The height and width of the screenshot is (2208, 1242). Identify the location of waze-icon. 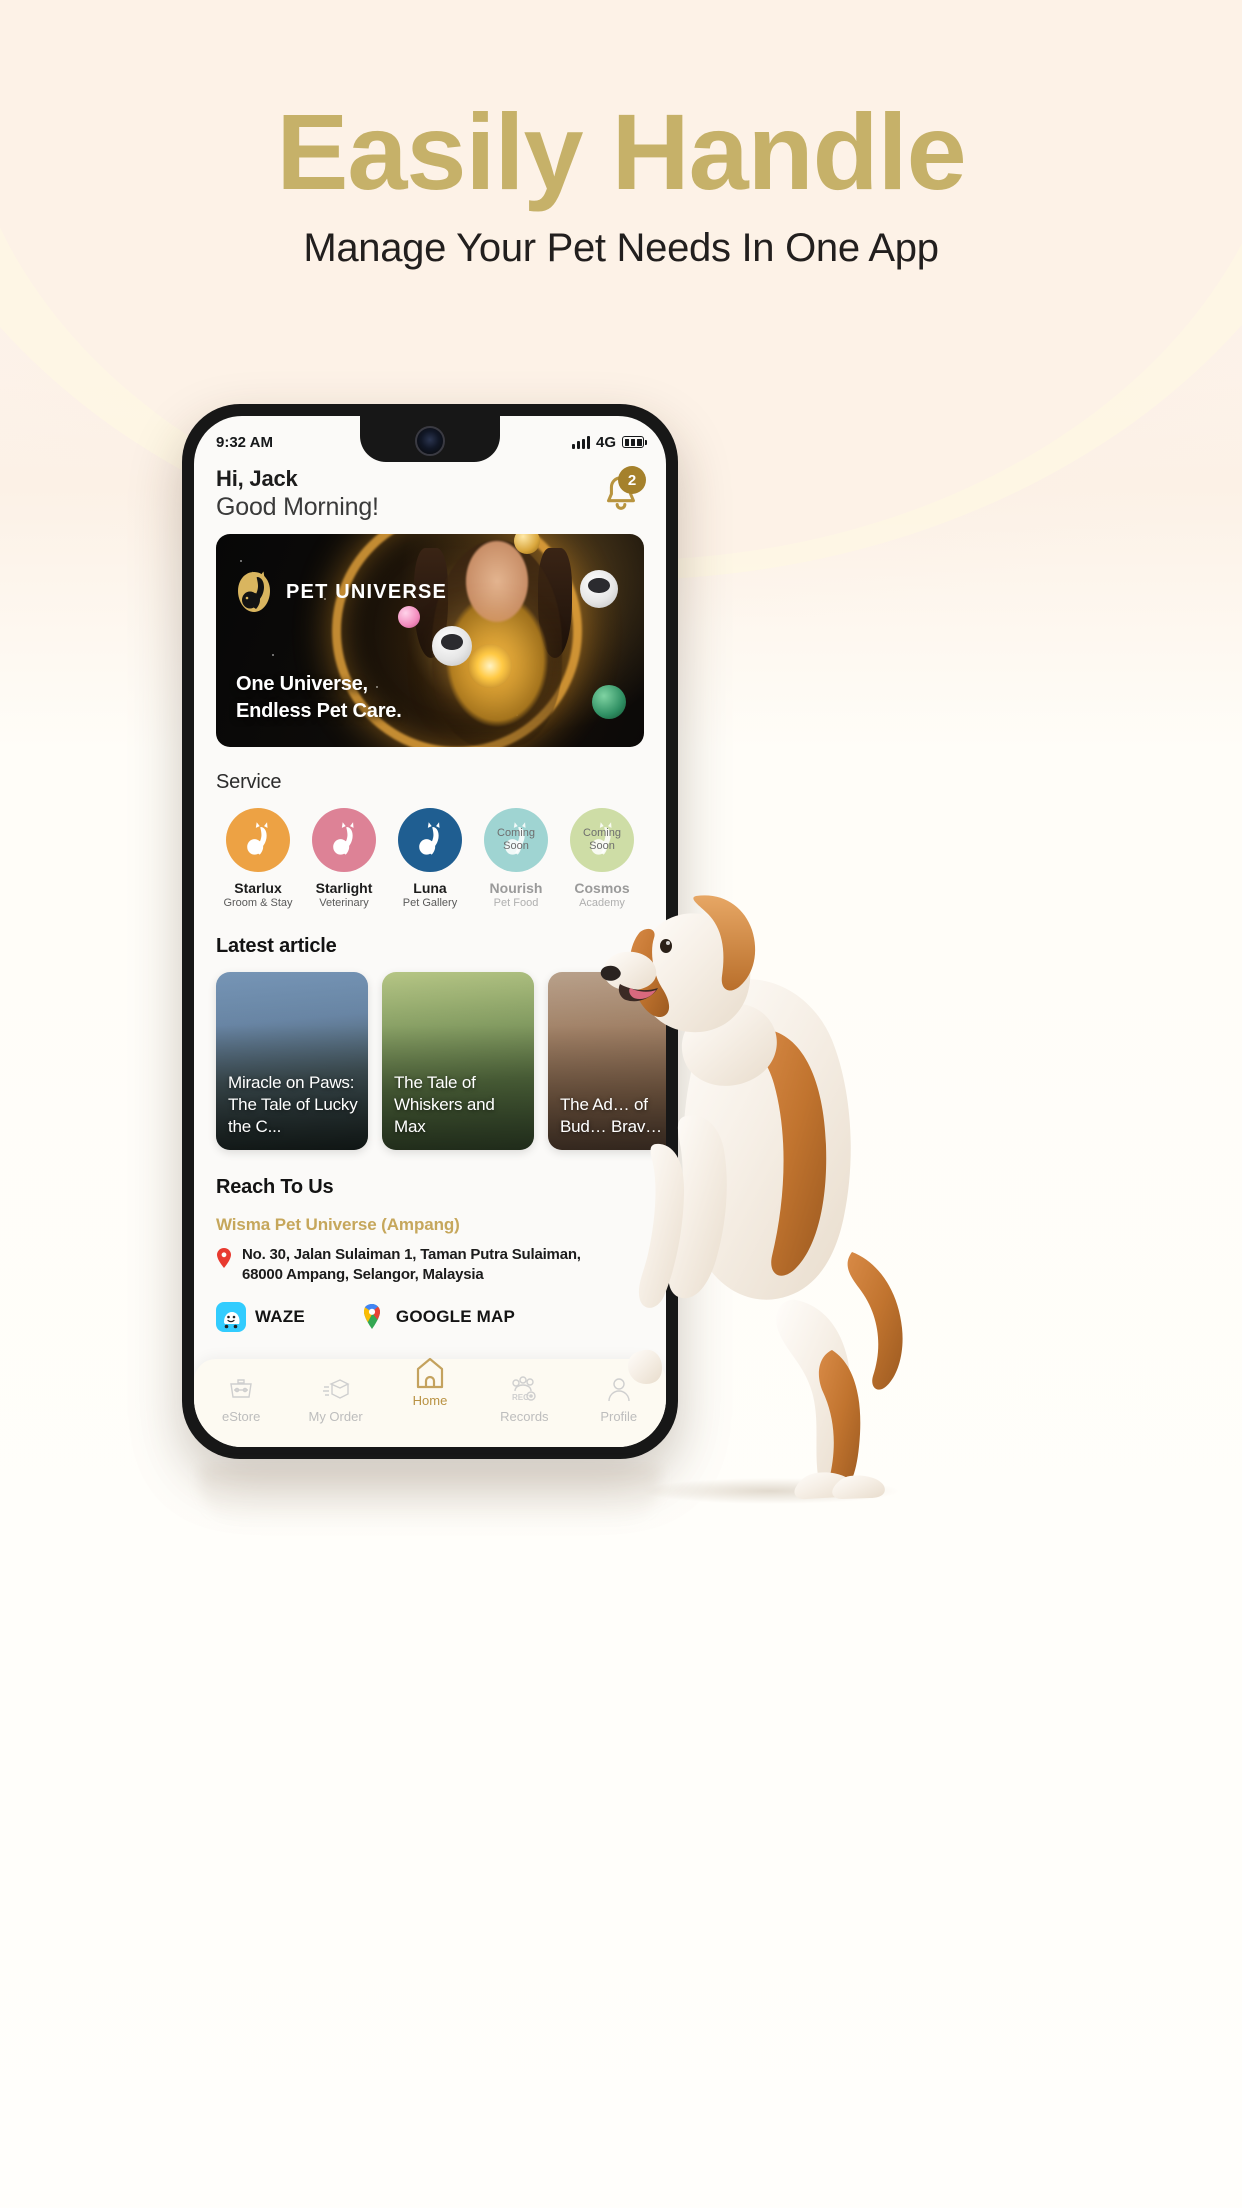
(231, 1316).